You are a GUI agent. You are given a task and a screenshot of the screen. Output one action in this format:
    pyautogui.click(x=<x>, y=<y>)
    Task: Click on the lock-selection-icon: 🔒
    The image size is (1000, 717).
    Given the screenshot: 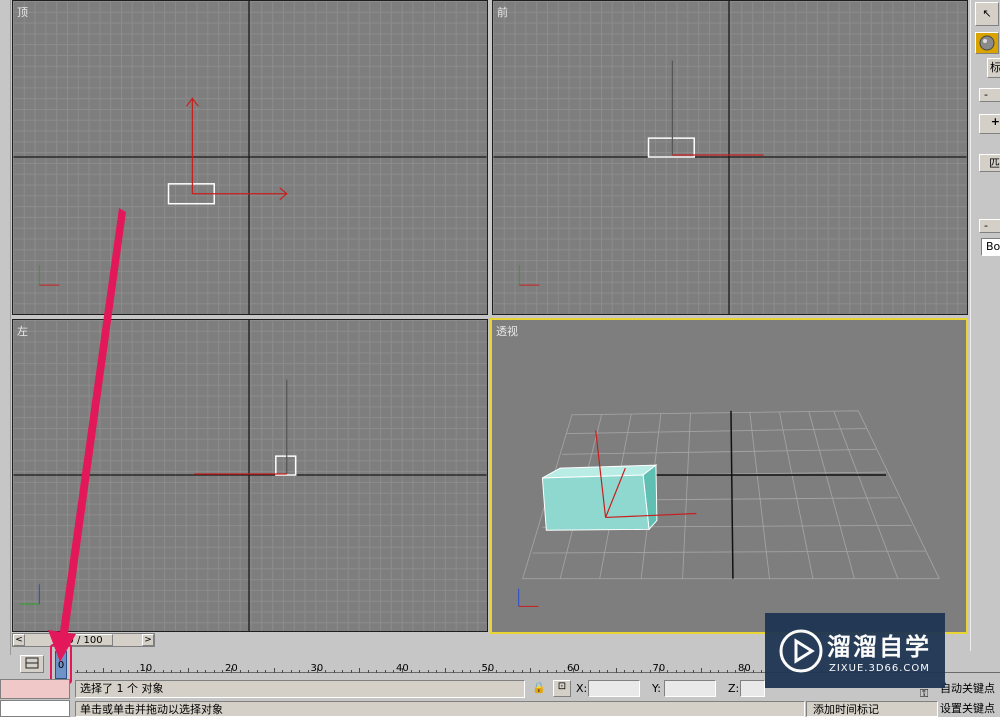 What is the action you would take?
    pyautogui.click(x=539, y=687)
    